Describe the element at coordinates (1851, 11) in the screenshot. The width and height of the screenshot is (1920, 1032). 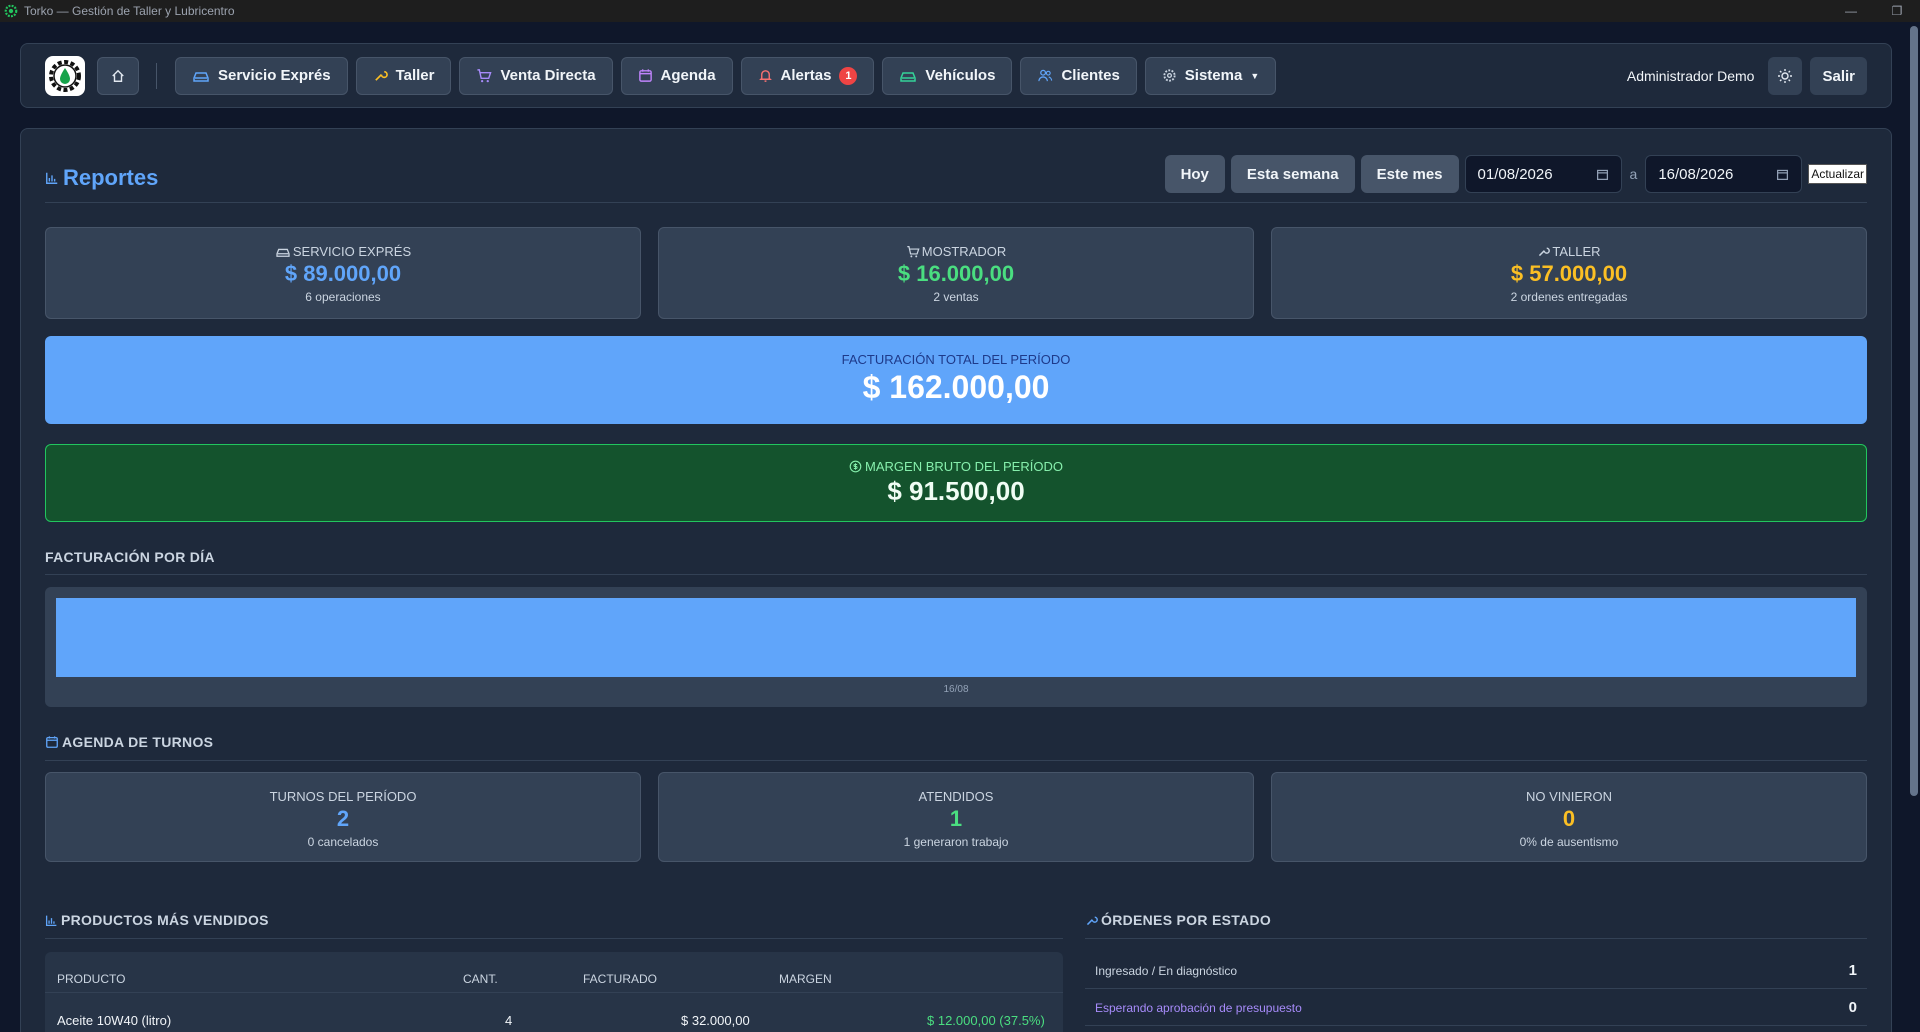
I see `minimize-icon: —` at that location.